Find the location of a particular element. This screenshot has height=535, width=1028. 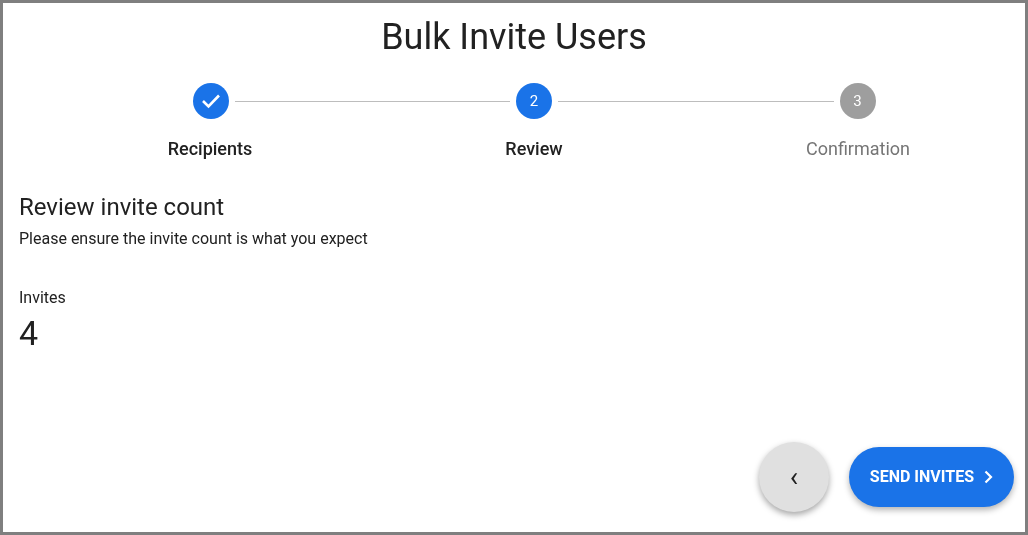

step-number: 3 is located at coordinates (857, 101).